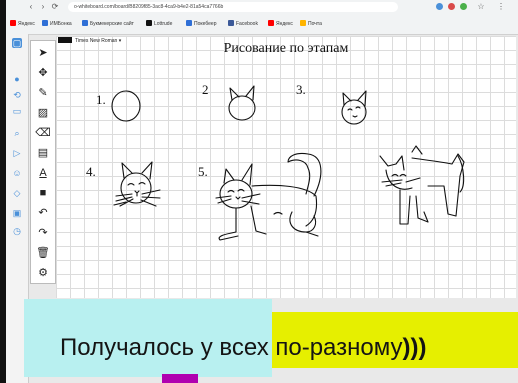 Image resolution: width=518 pixels, height=383 pixels. What do you see at coordinates (205, 89) in the screenshot?
I see `step-label-2: 2` at bounding box center [205, 89].